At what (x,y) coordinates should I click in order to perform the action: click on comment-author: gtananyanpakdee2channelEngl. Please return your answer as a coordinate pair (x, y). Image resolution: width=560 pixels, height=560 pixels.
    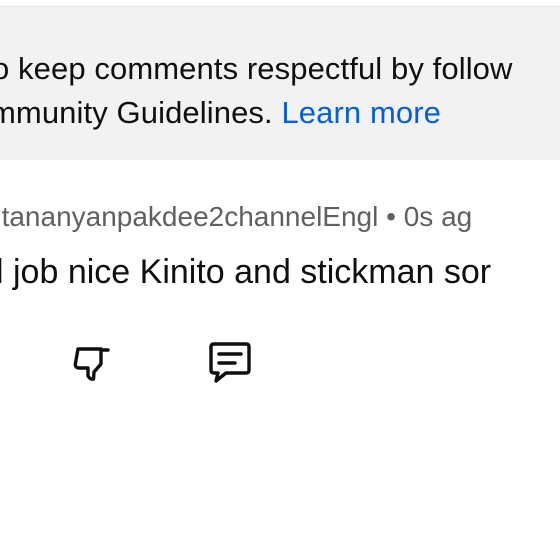
    Looking at the image, I should click on (189, 216).